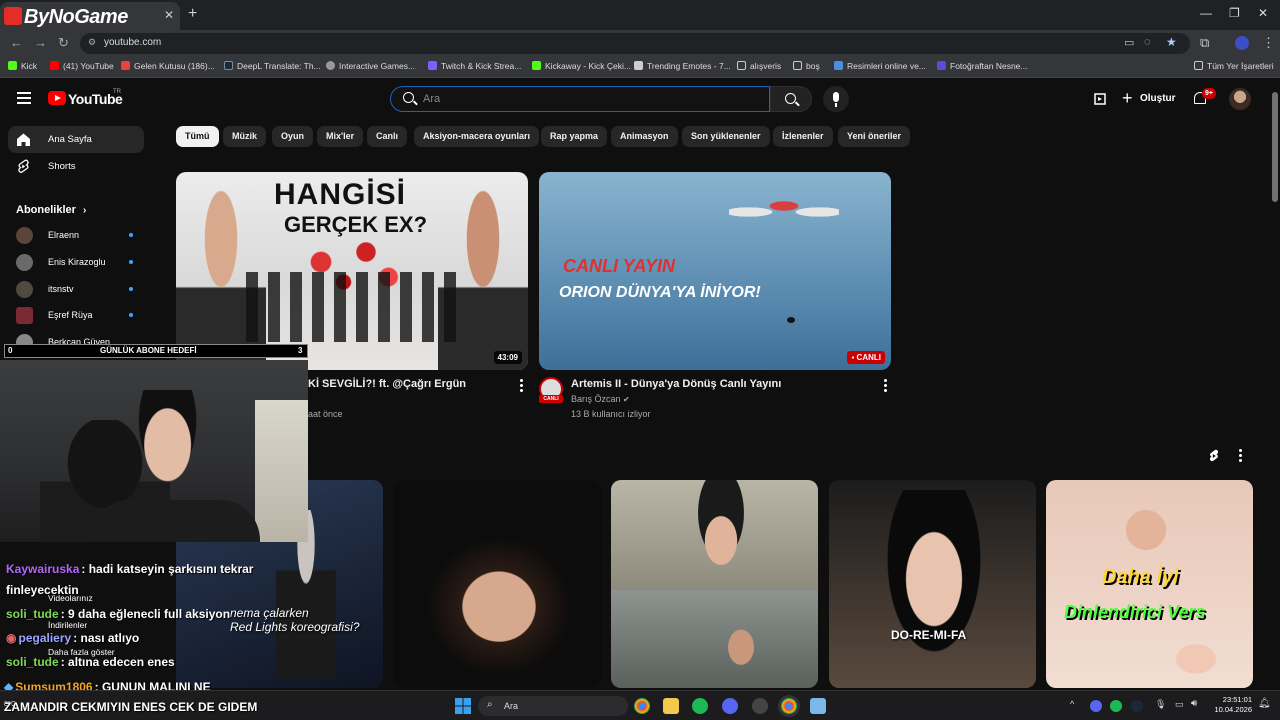 The image size is (1280, 720). What do you see at coordinates (76, 315) in the screenshot?
I see `subscription-item: Eşref Rüya` at bounding box center [76, 315].